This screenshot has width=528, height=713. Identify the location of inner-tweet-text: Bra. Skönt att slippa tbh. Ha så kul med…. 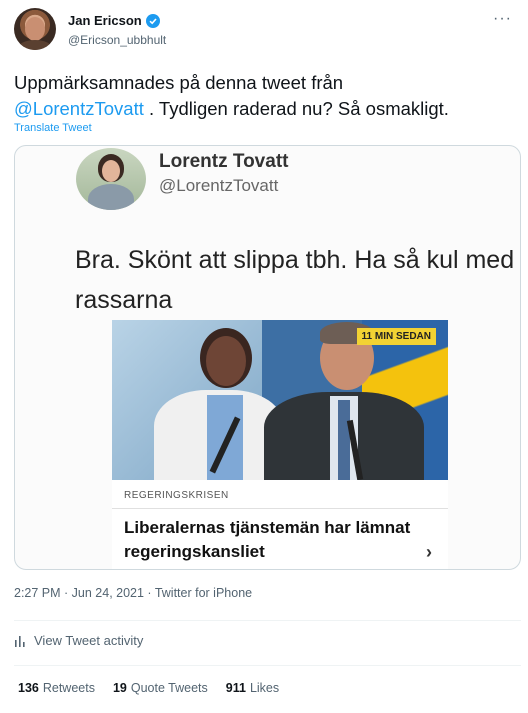
(295, 280).